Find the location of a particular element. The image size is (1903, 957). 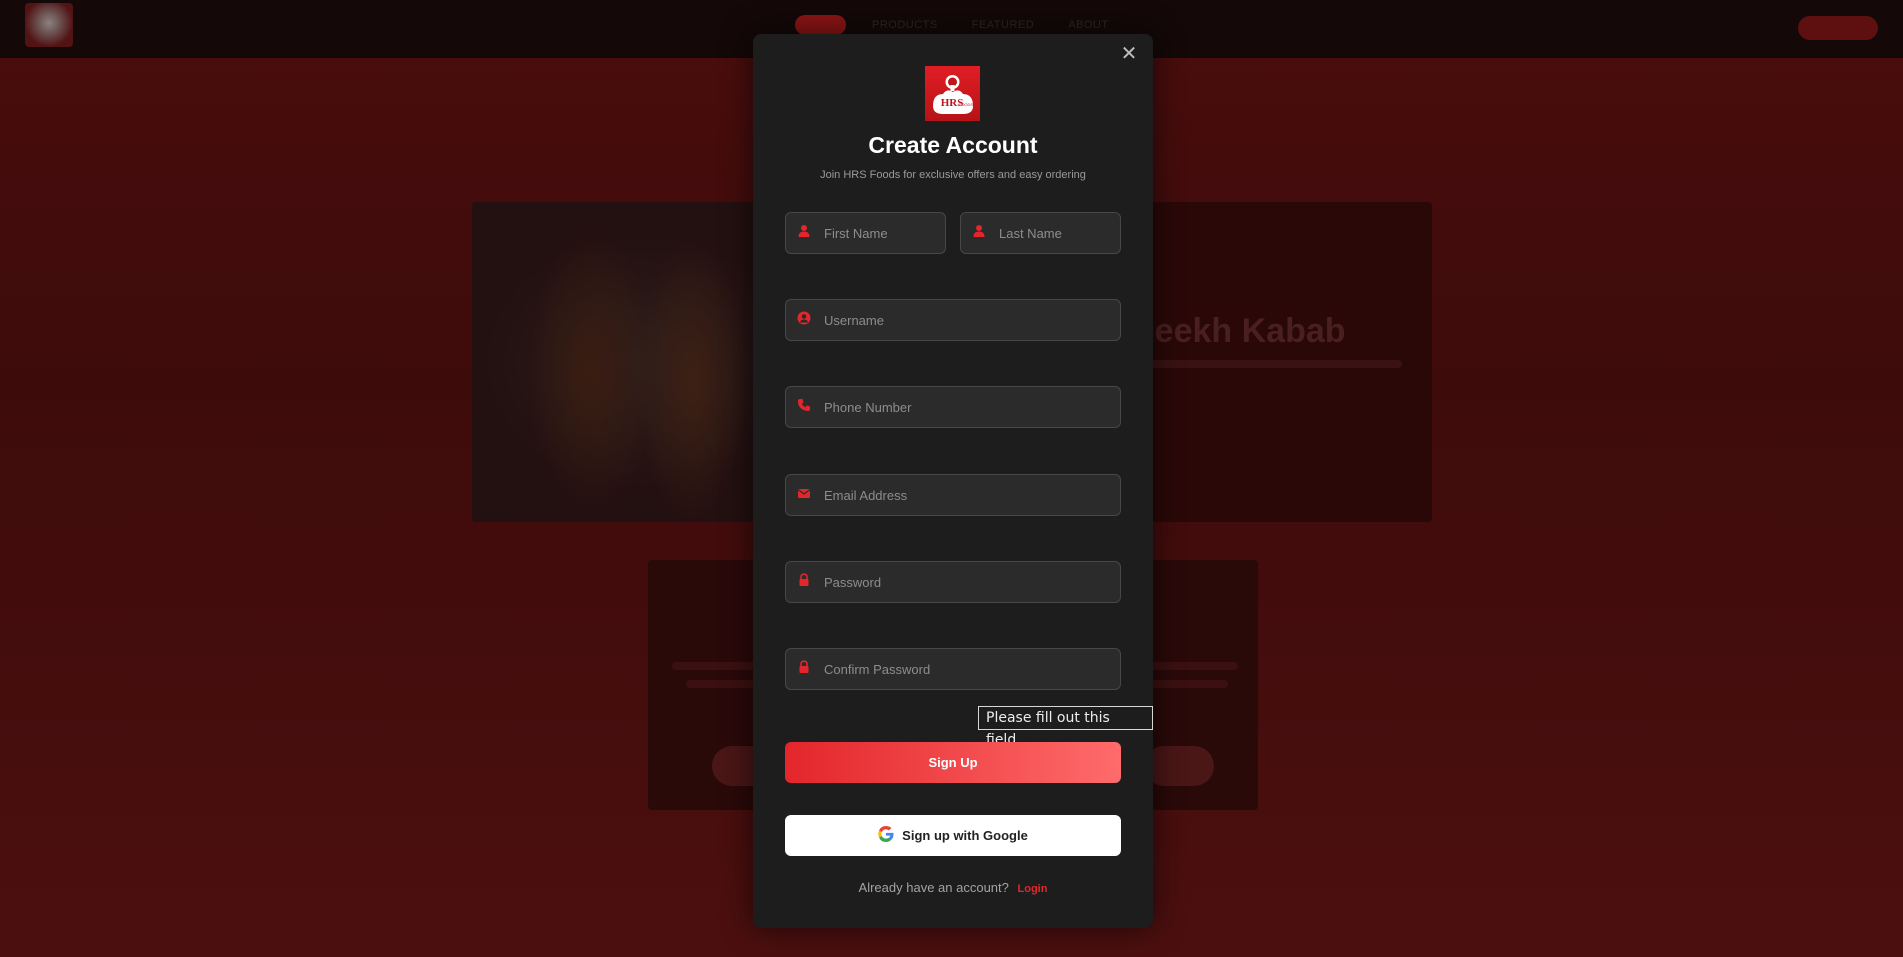

svg-text: FOODS is located at coordinates (966, 104).